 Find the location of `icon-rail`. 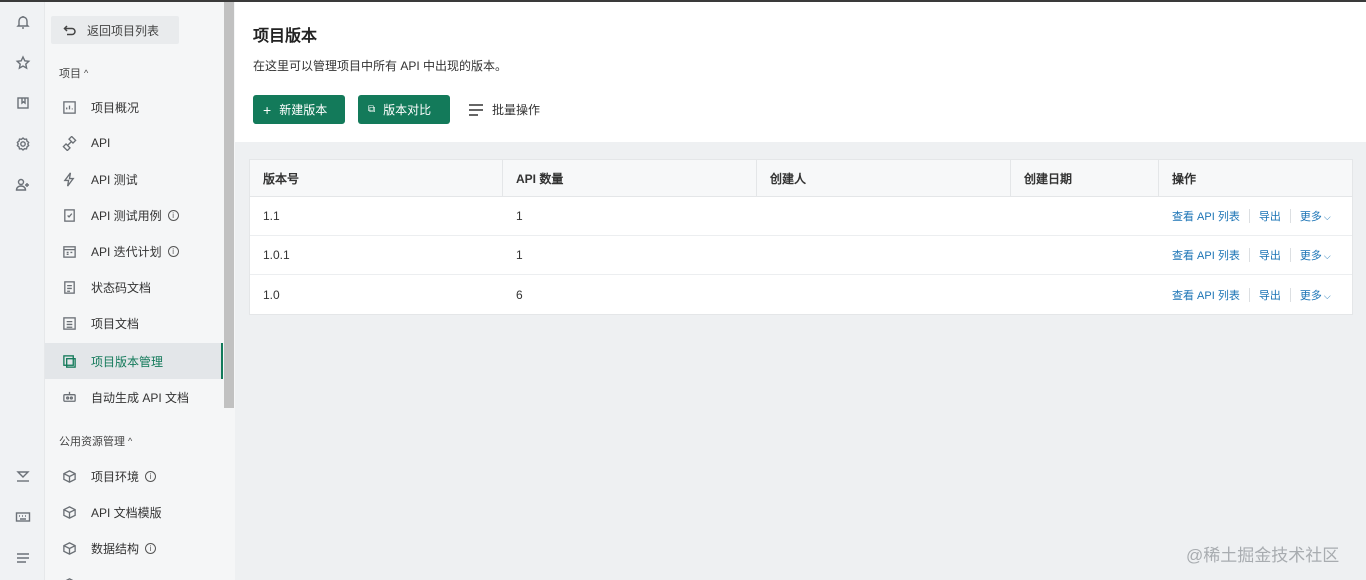

icon-rail is located at coordinates (22, 291).